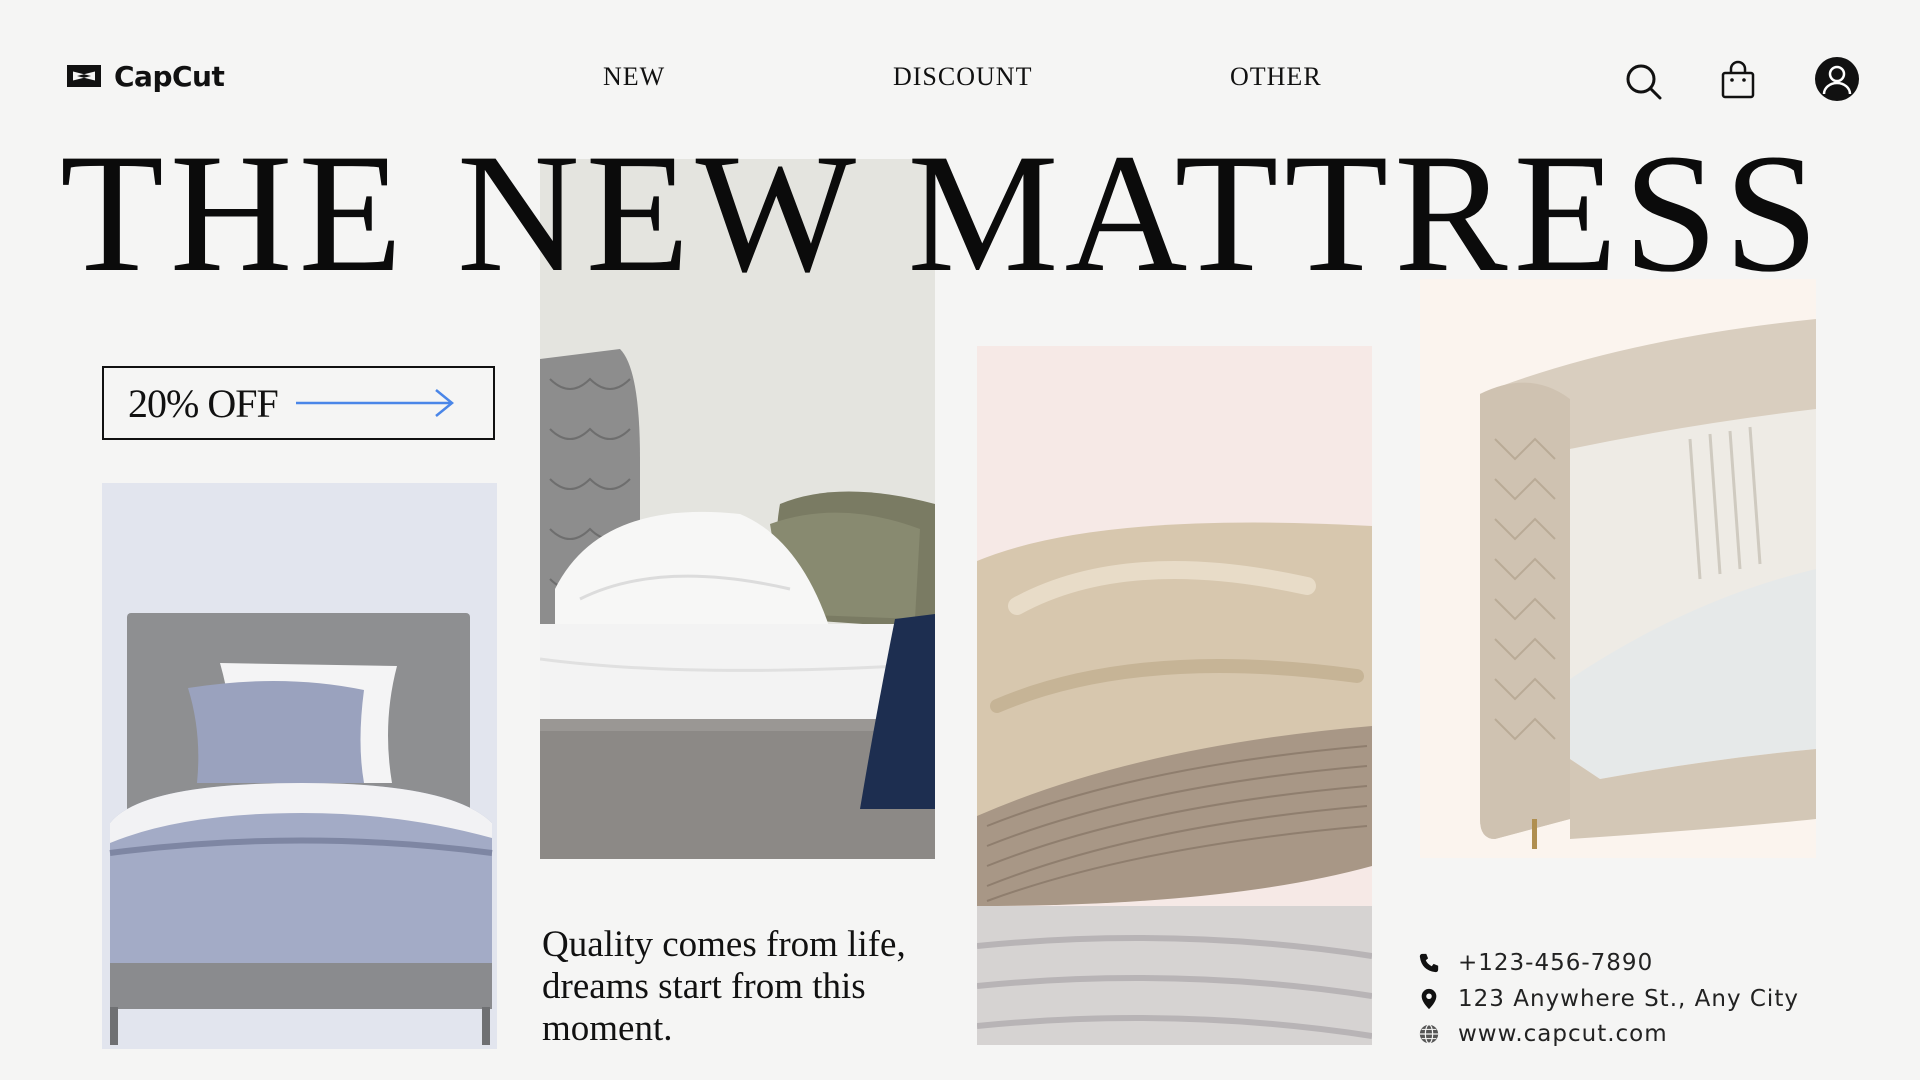 The width and height of the screenshot is (1920, 1080). I want to click on nav-other: OTHER, so click(1276, 77).